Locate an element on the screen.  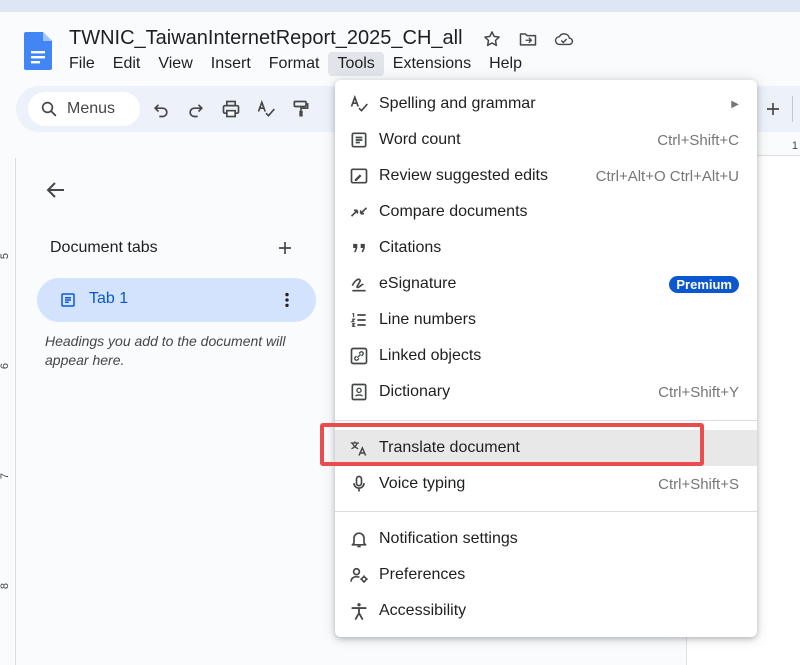
paint-format-icon is located at coordinates (301, 109).